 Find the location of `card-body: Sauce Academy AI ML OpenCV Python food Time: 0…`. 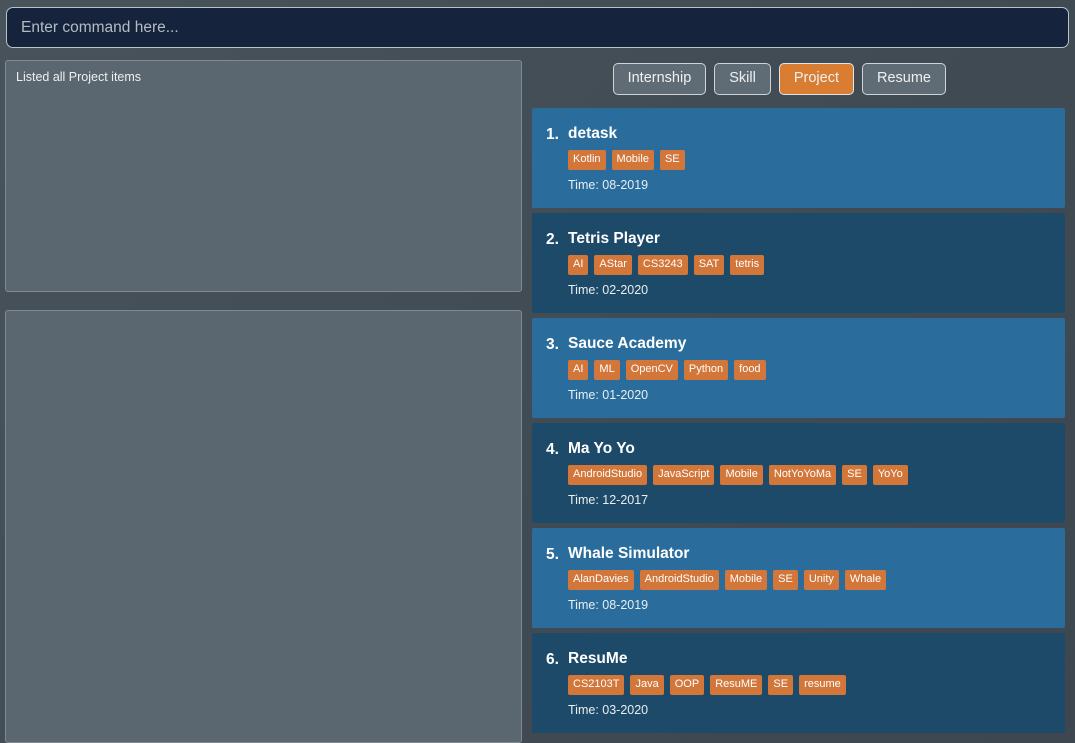

card-body: Sauce Academy AI ML OpenCV Python food Time: 0… is located at coordinates (809, 369).